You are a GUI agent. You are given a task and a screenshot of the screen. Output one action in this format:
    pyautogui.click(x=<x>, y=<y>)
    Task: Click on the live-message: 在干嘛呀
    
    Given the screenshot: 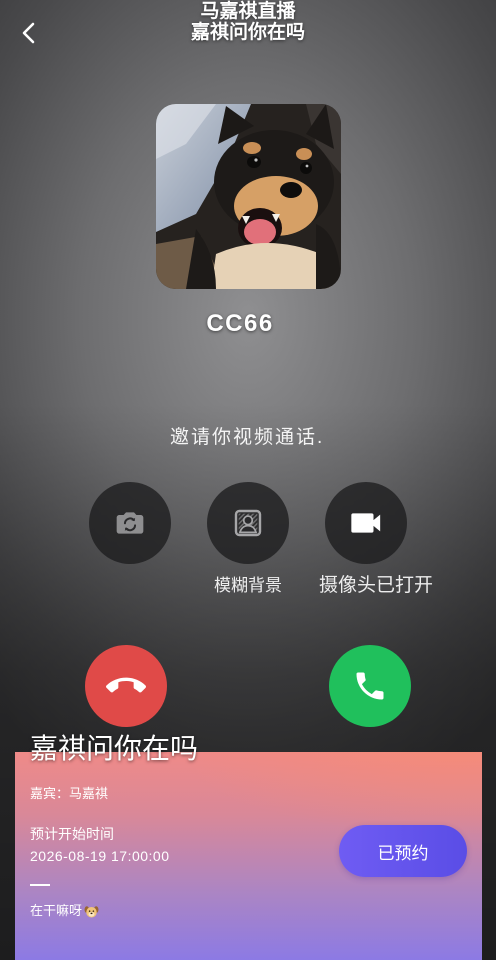 What is the action you would take?
    pyautogui.click(x=64, y=911)
    